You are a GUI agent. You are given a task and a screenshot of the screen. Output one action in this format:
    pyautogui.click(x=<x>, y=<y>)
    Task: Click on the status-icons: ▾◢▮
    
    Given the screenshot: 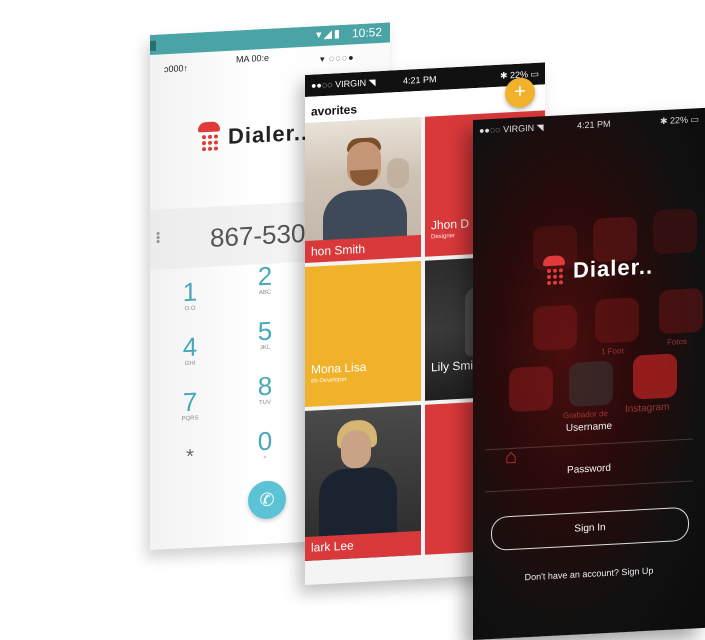 What is the action you would take?
    pyautogui.click(x=328, y=34)
    